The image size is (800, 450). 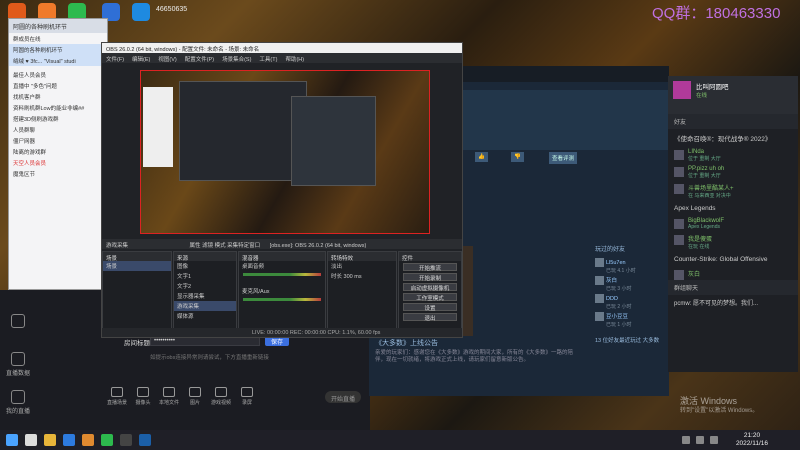 I want to click on obs-preview, so click(x=285, y=152).